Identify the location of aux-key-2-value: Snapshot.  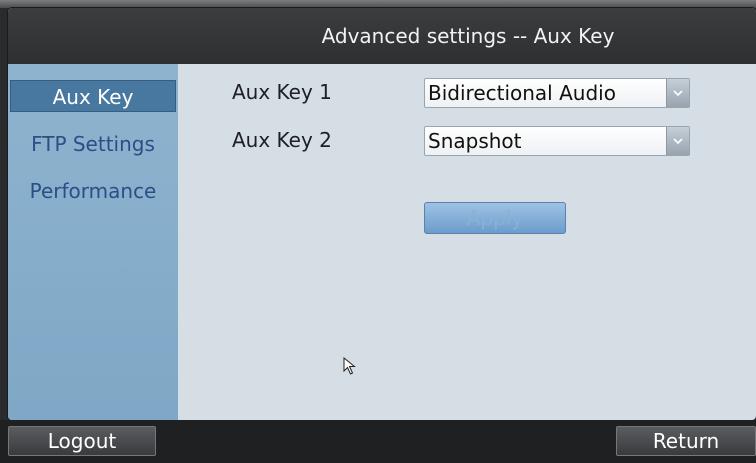
(475, 141).